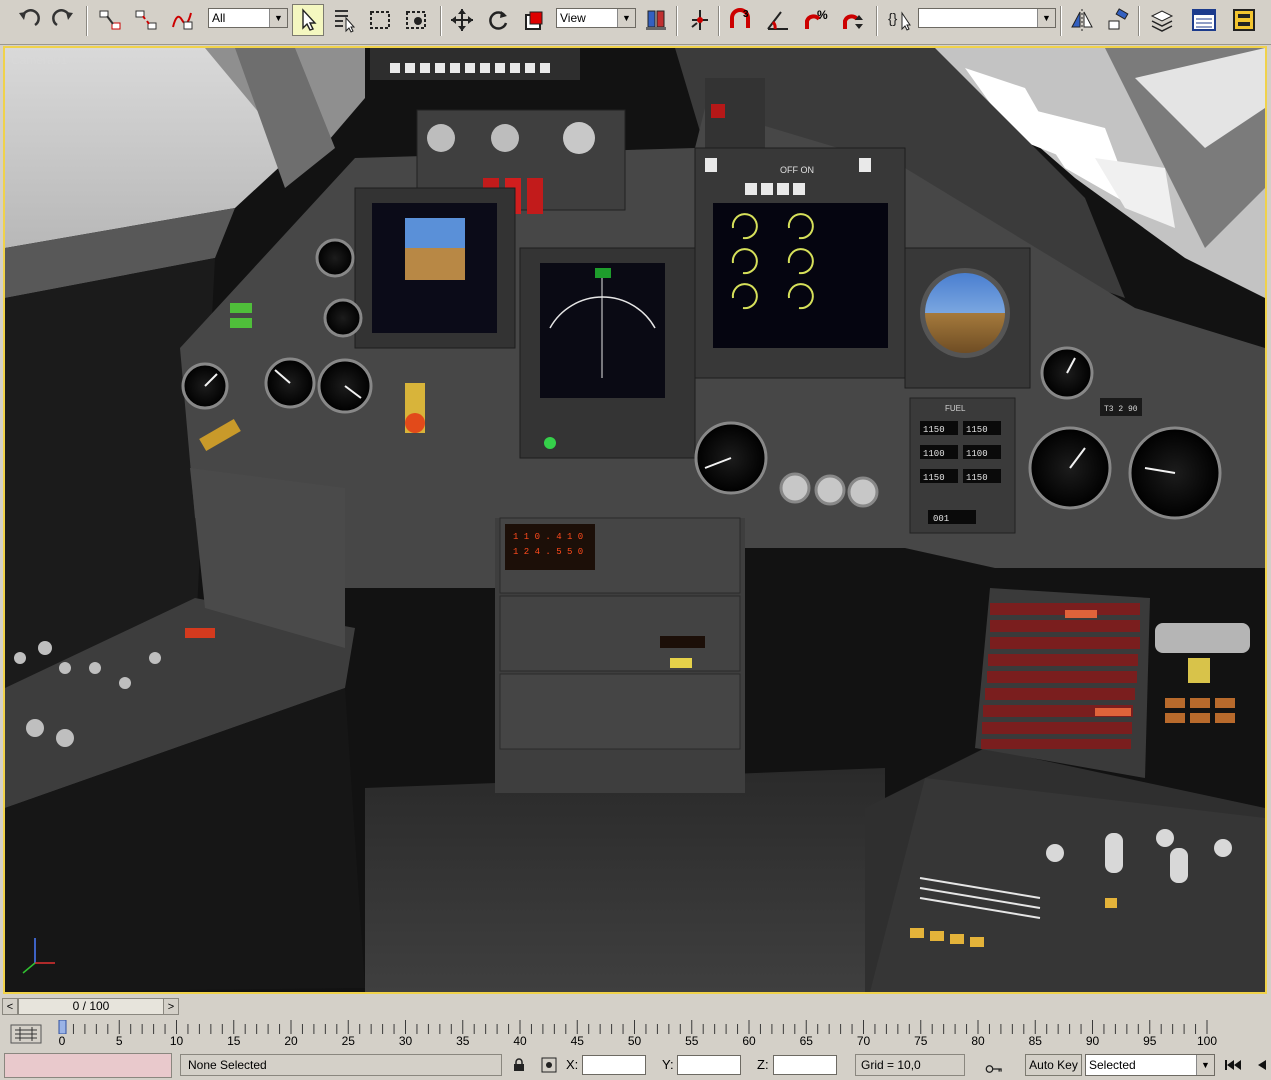  What do you see at coordinates (763, 1064) in the screenshot?
I see `z-label: Z:` at bounding box center [763, 1064].